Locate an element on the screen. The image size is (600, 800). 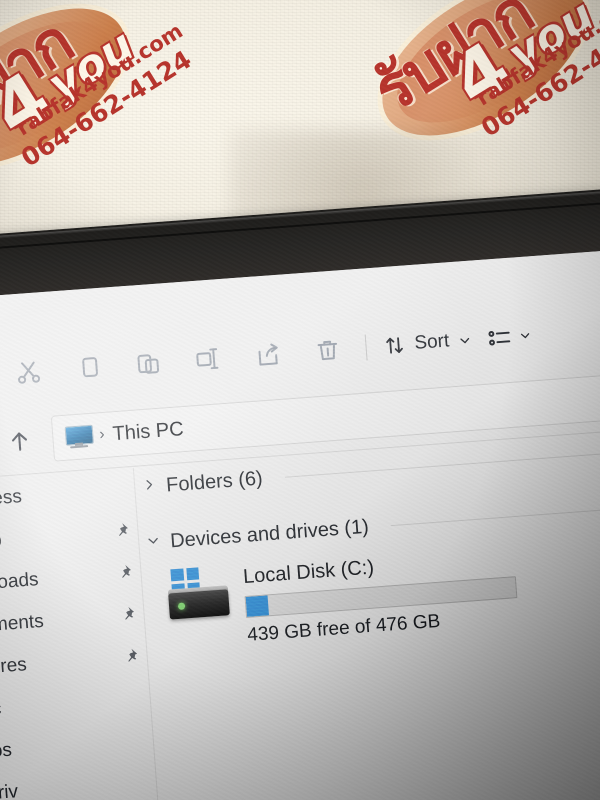
sidebar-item-label: sic is located at coordinates (1, 709).